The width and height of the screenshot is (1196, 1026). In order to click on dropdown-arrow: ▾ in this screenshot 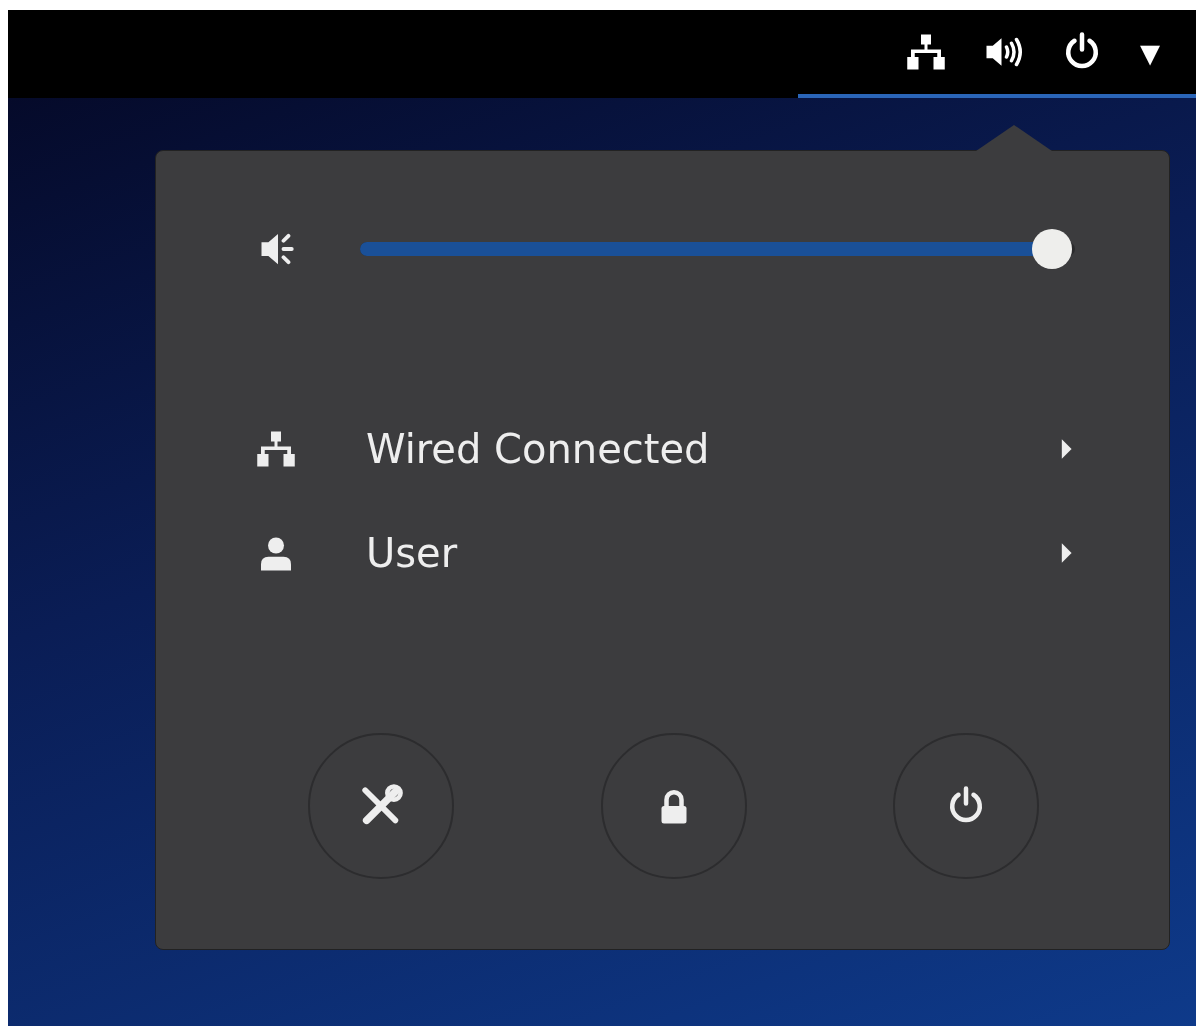, I will do `click(1149, 52)`.